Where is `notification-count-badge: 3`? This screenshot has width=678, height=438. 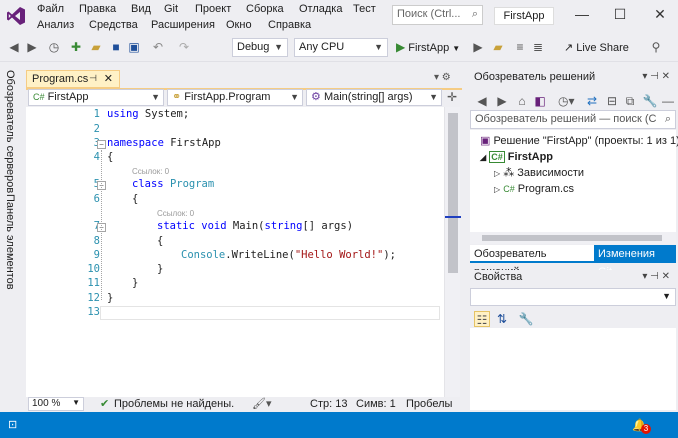 notification-count-badge: 3 is located at coordinates (646, 429).